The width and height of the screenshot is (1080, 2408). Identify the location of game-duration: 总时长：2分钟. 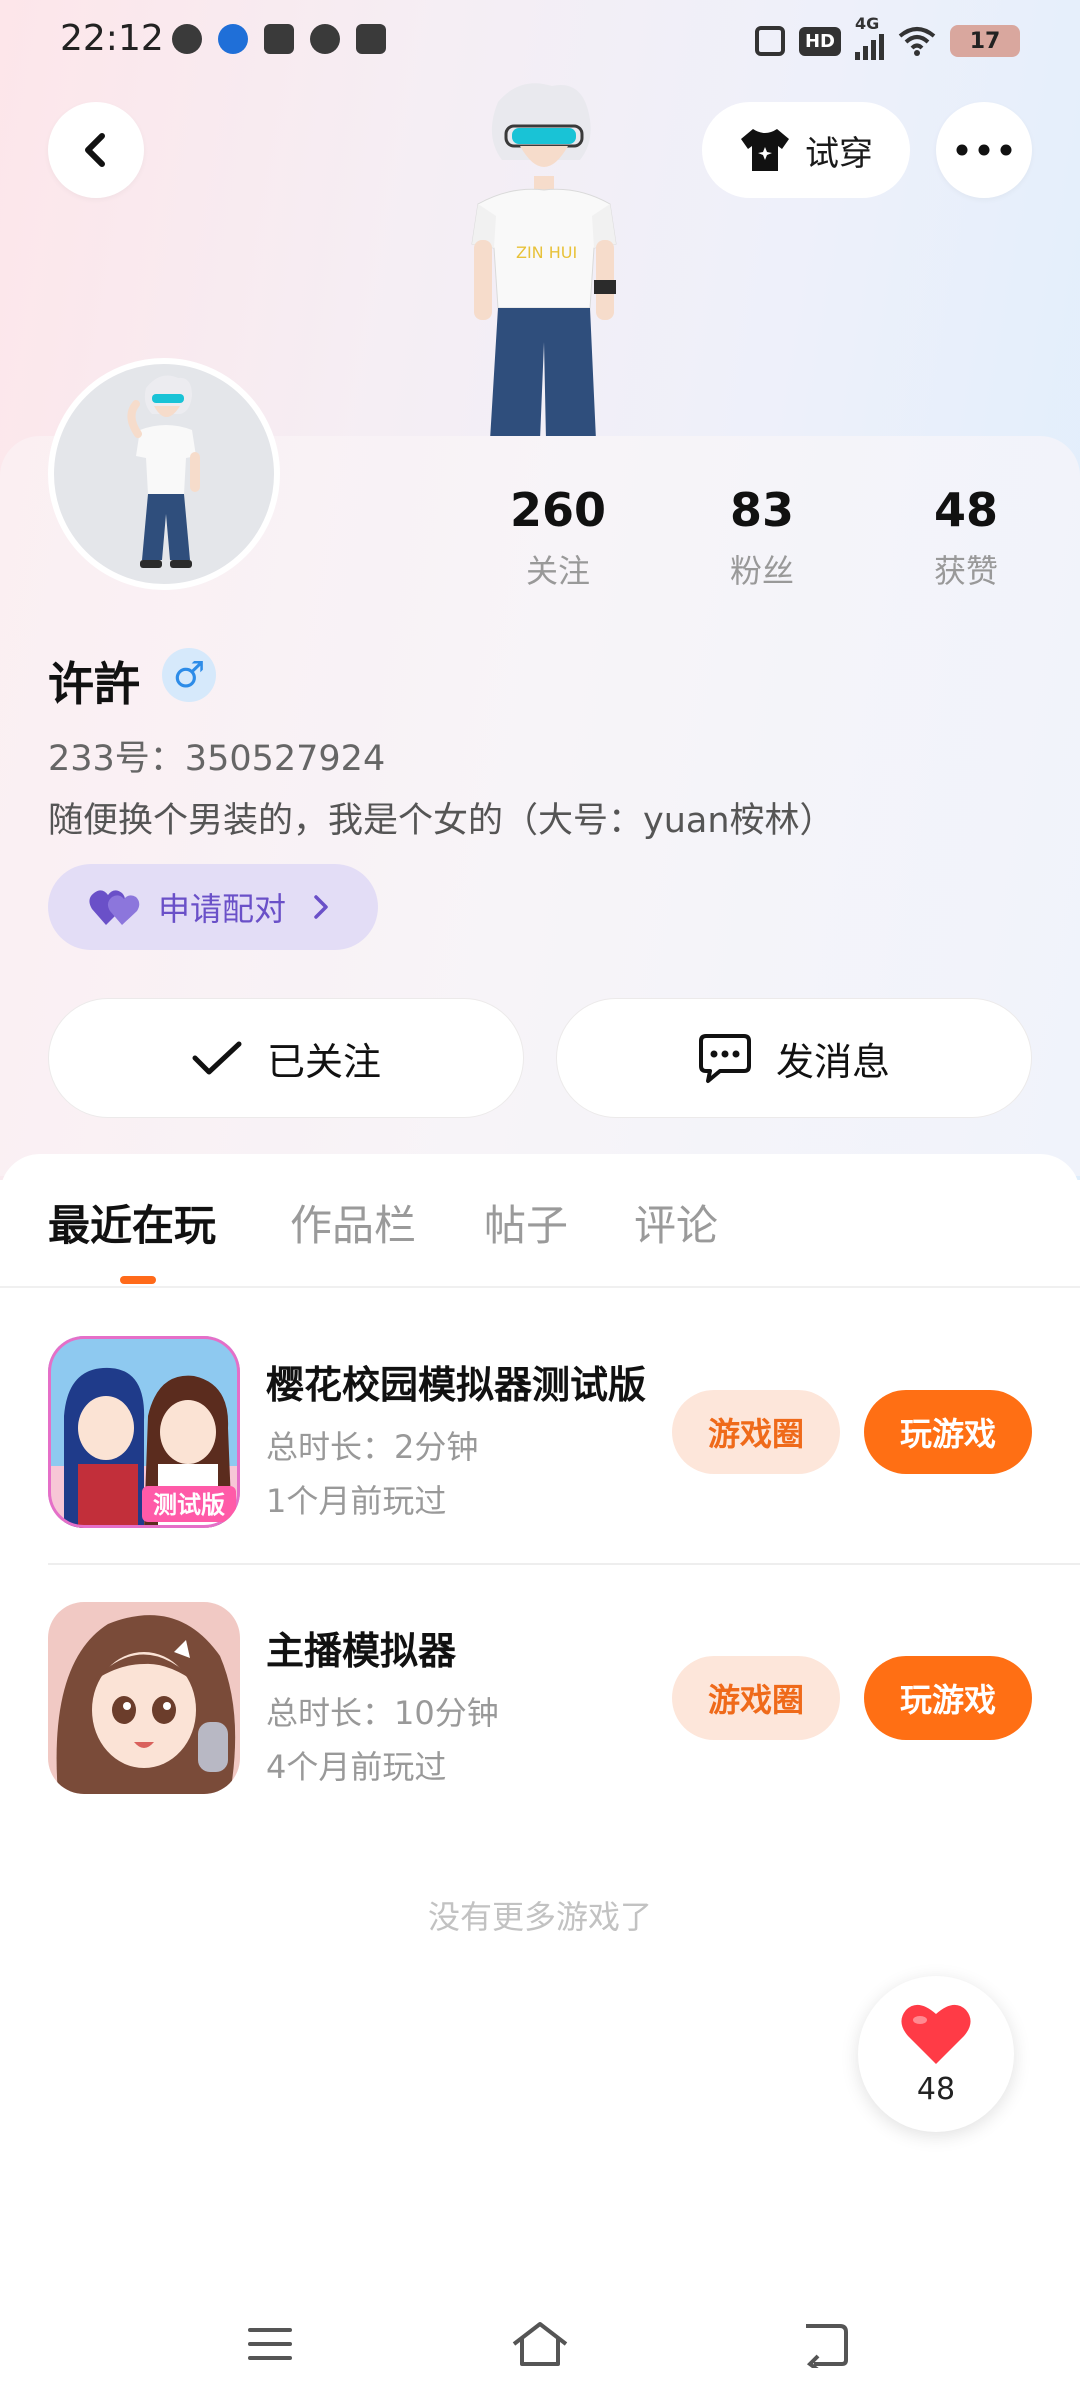
(372, 1447).